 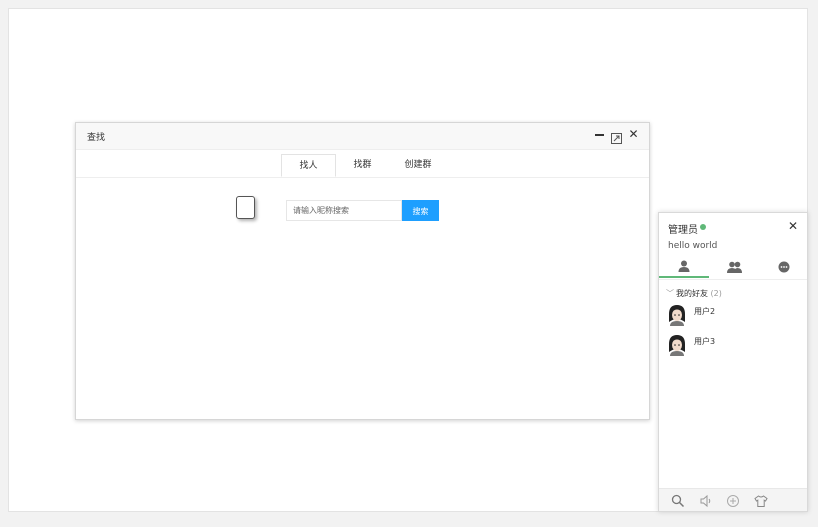 I want to click on chat-bubble-icon, so click(x=784, y=267).